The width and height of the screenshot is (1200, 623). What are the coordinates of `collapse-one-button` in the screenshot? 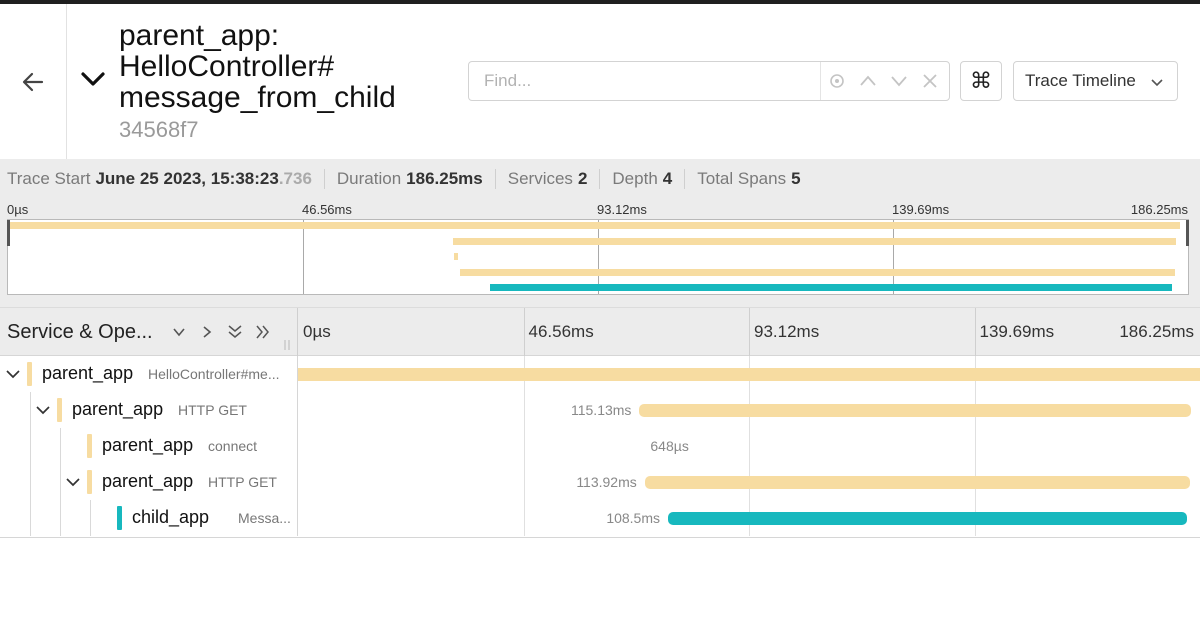 It's located at (179, 332).